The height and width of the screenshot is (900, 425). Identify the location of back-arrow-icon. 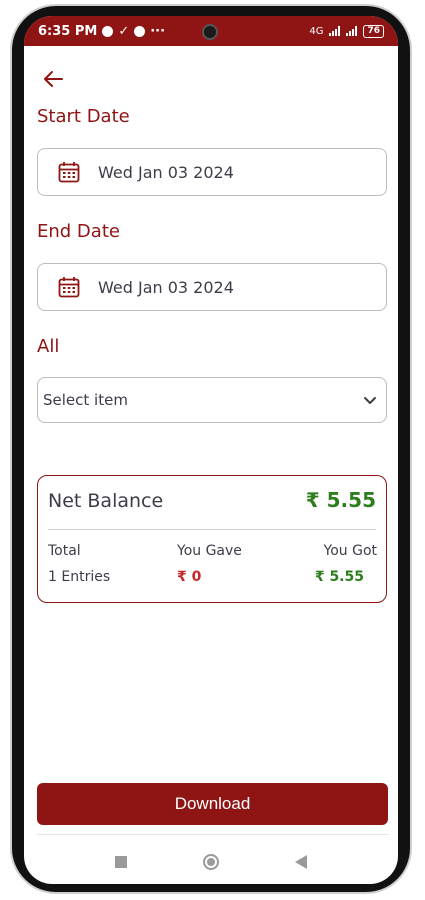
(53, 79).